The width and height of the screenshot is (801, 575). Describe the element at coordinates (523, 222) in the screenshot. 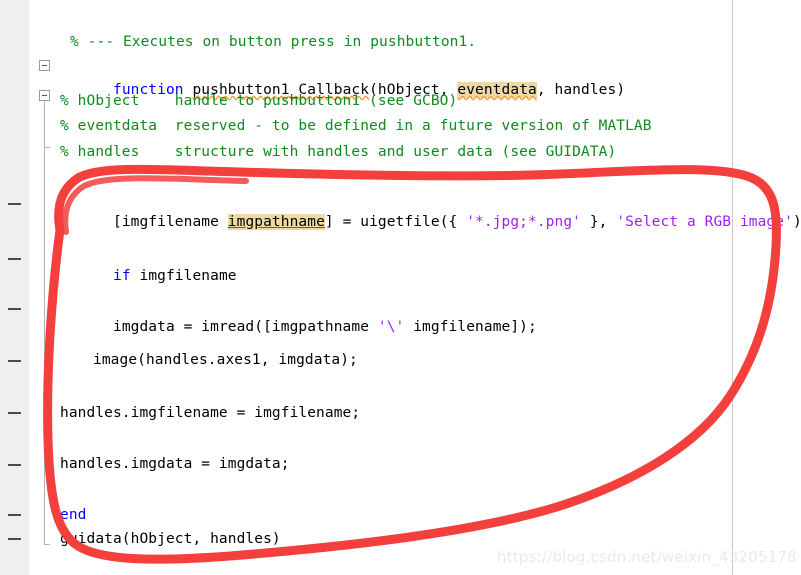

I see `string-file-filter: '*.jpg;*.png'` at that location.